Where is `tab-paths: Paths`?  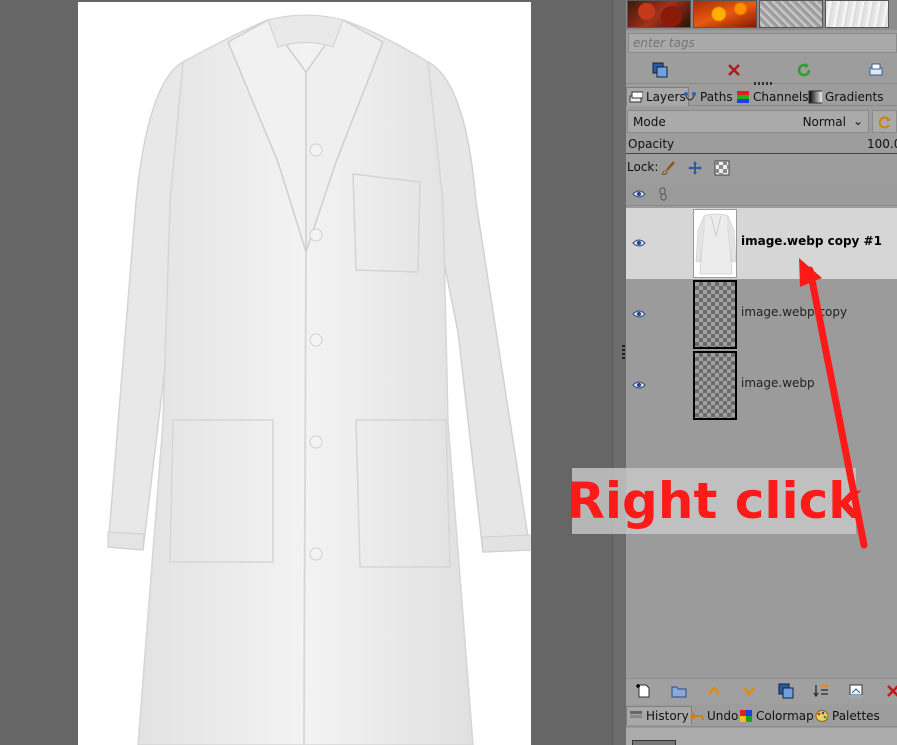 tab-paths: Paths is located at coordinates (708, 96).